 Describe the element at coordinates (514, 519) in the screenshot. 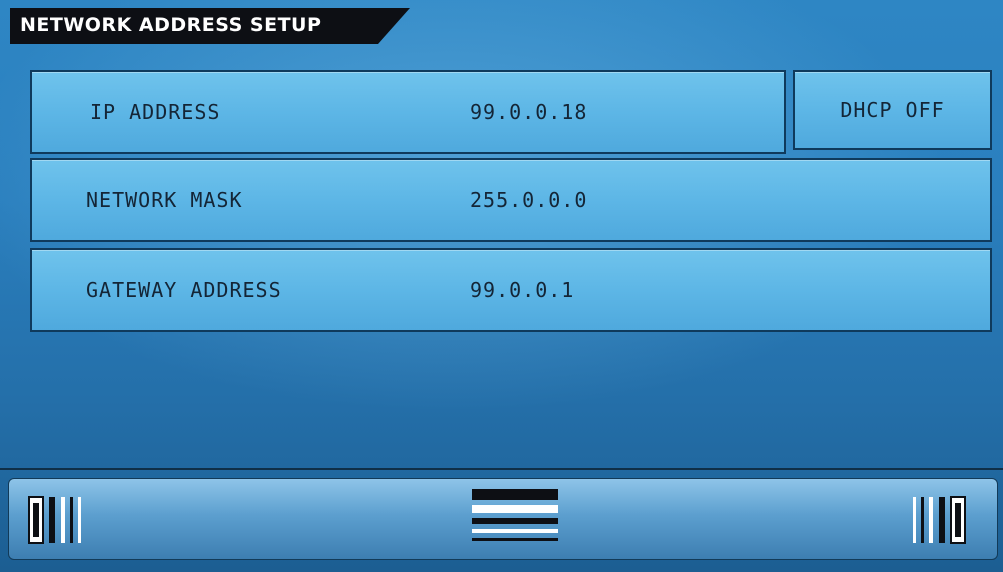

I see `menu-button` at that location.